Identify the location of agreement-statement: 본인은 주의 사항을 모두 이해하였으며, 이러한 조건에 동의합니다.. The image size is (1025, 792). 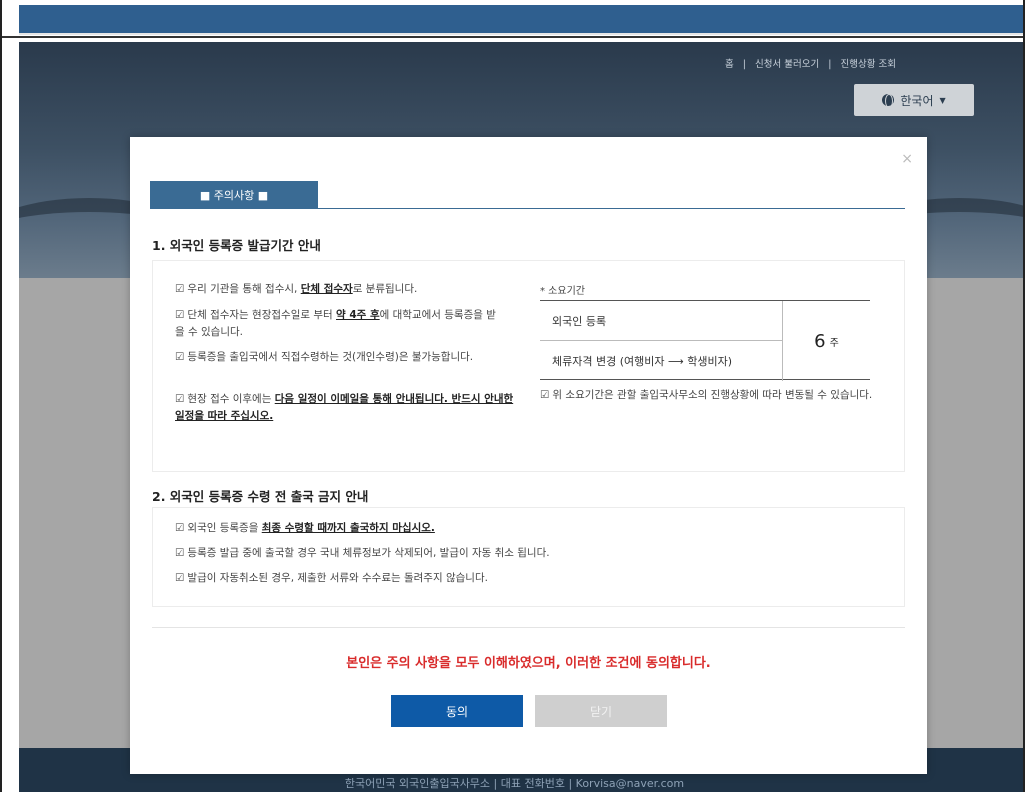
(528, 663).